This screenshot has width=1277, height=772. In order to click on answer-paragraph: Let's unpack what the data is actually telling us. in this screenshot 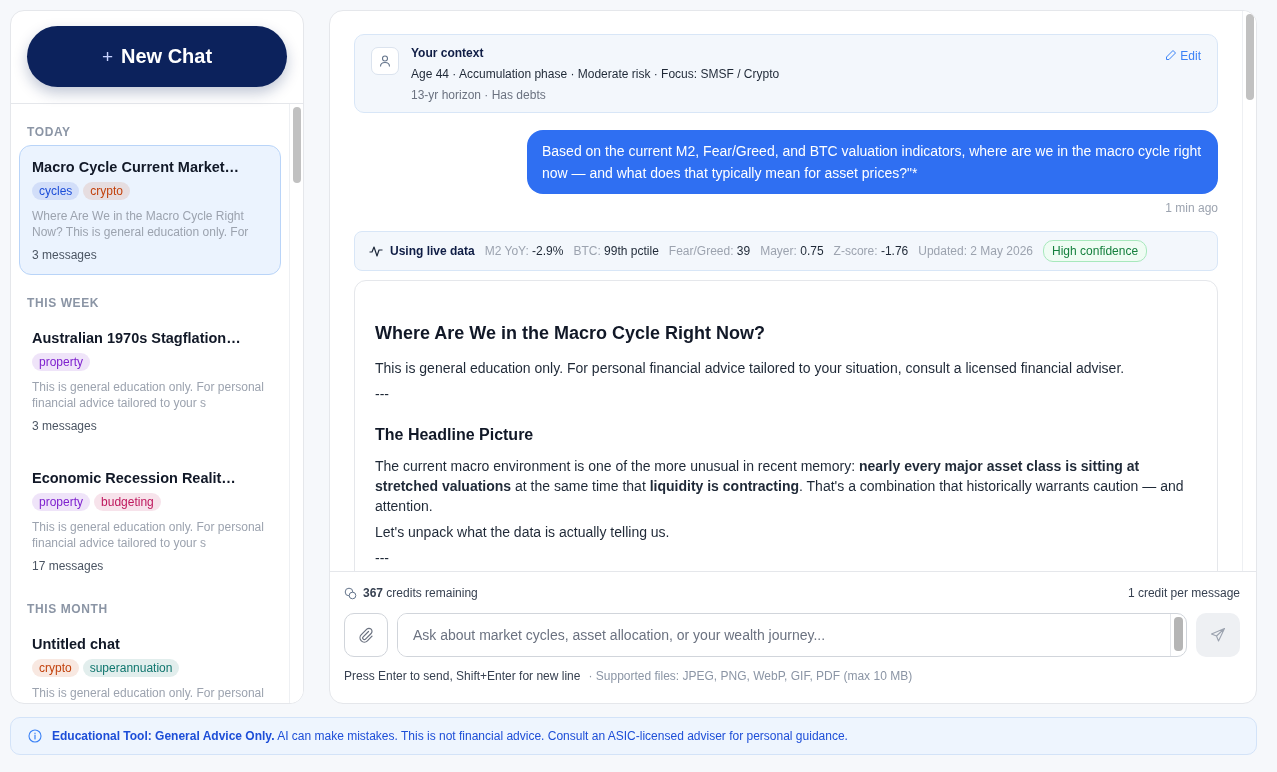, I will do `click(523, 532)`.